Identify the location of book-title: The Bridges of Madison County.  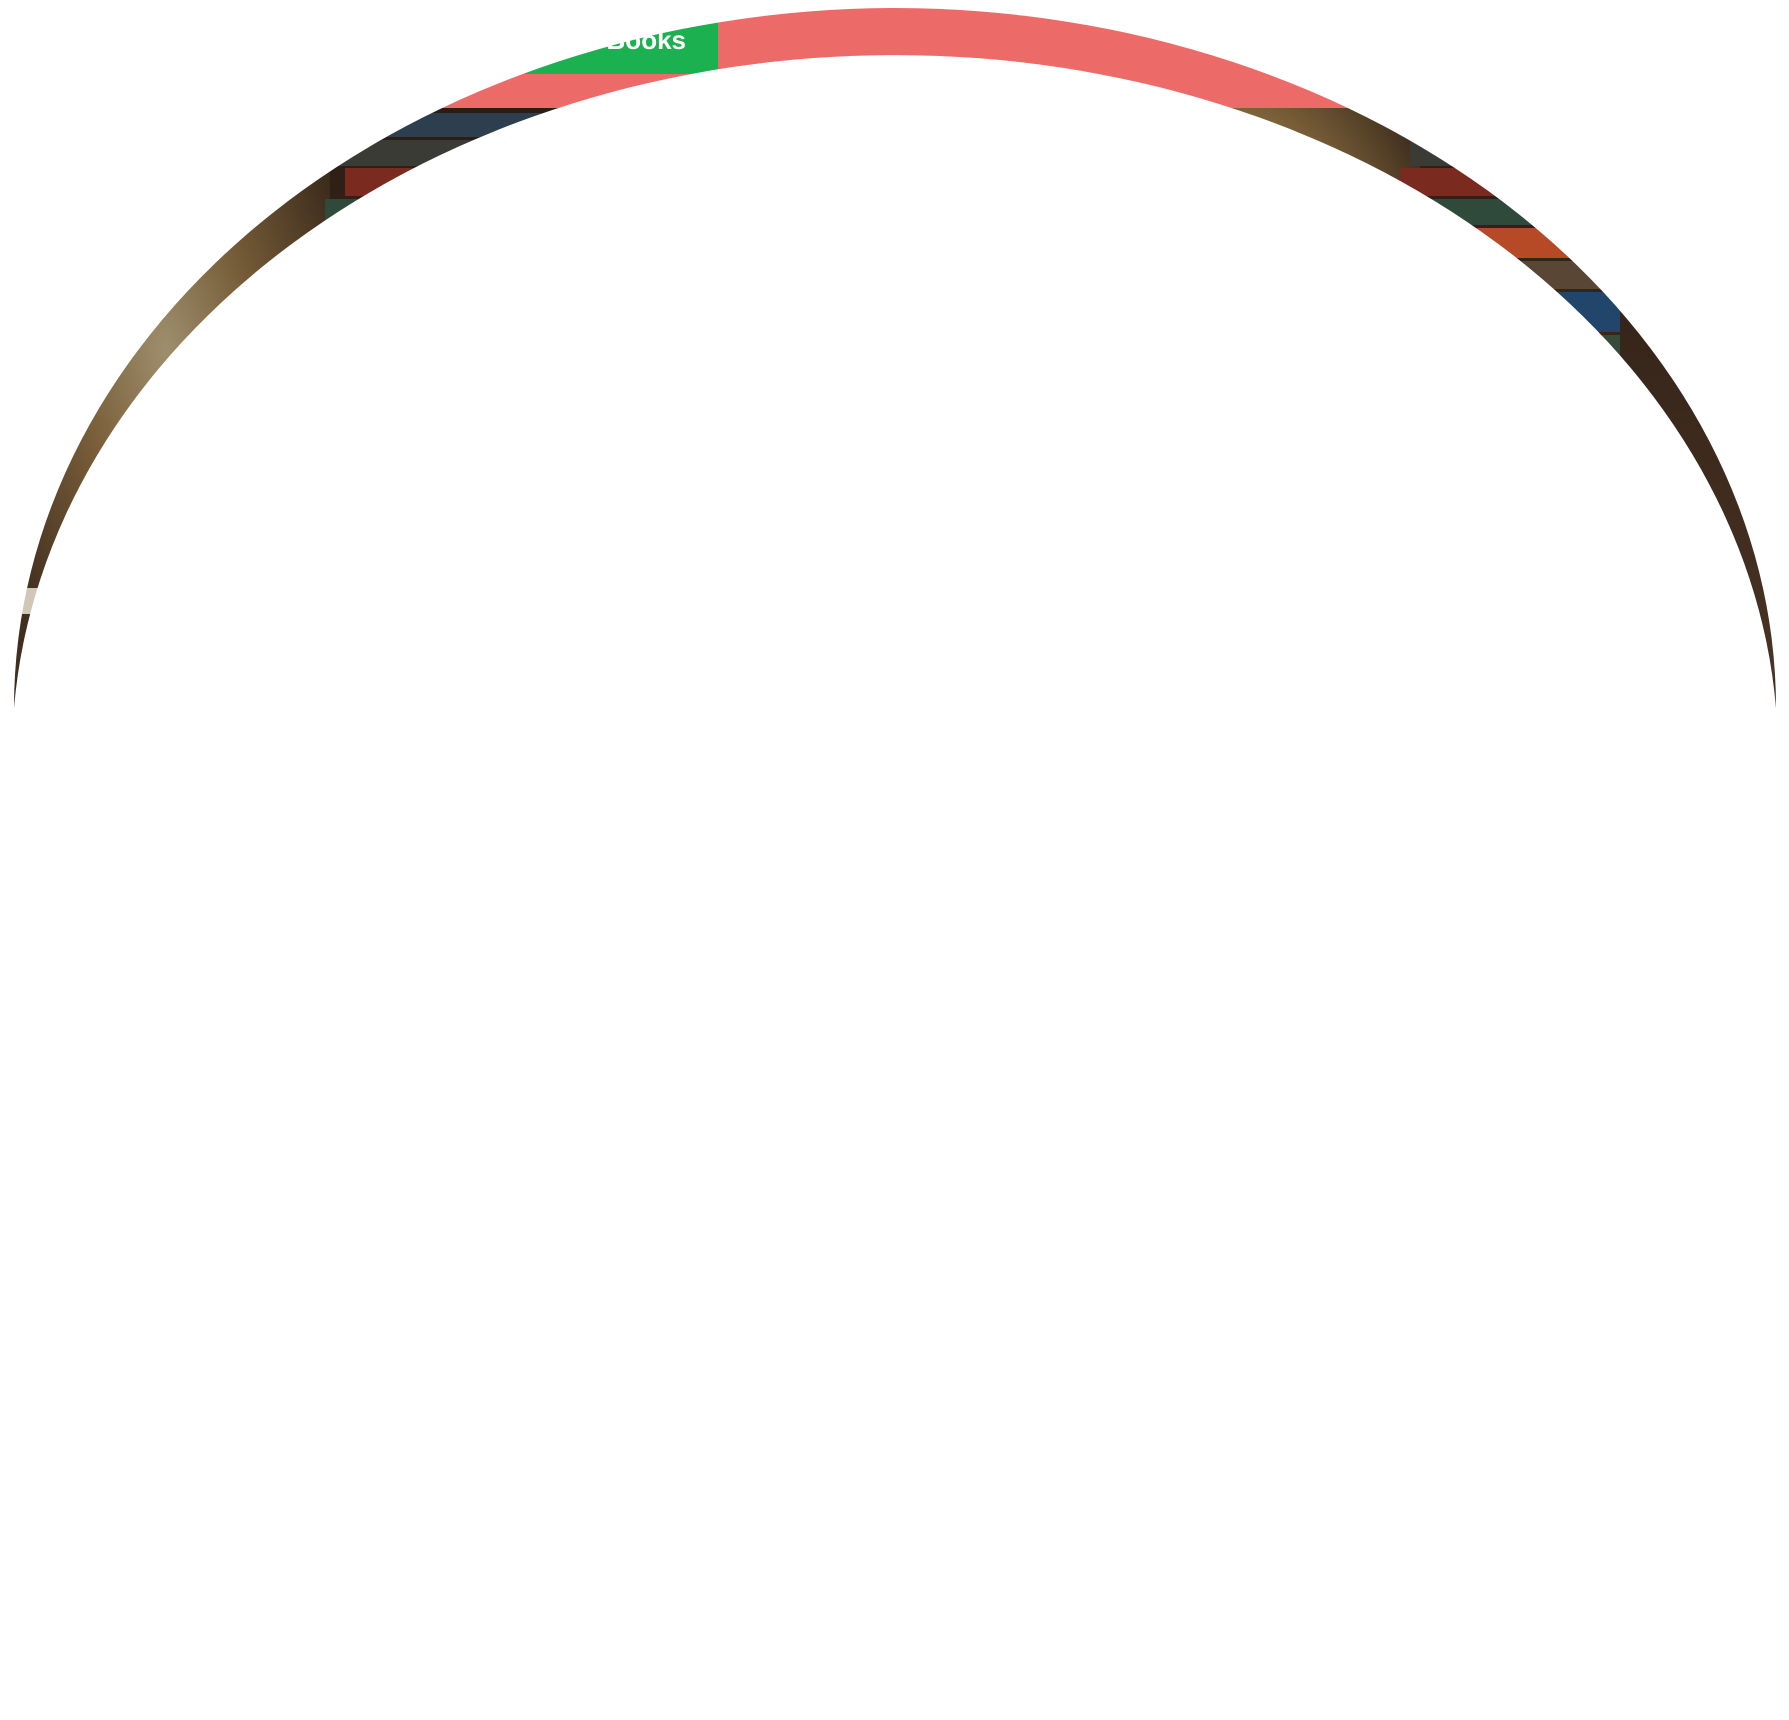
(620, 977).